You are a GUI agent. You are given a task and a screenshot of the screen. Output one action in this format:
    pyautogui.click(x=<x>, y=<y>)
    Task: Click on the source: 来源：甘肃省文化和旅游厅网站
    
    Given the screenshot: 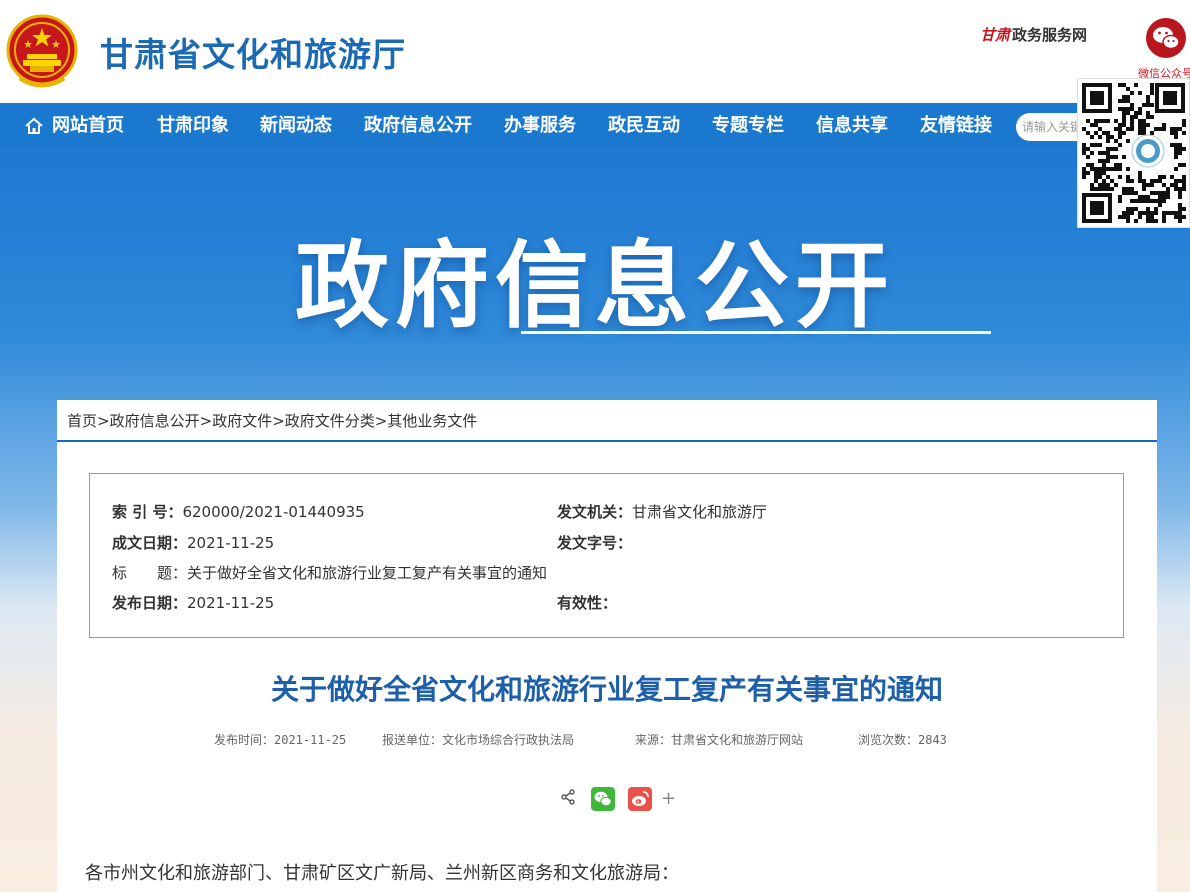 What is the action you would take?
    pyautogui.click(x=719, y=740)
    